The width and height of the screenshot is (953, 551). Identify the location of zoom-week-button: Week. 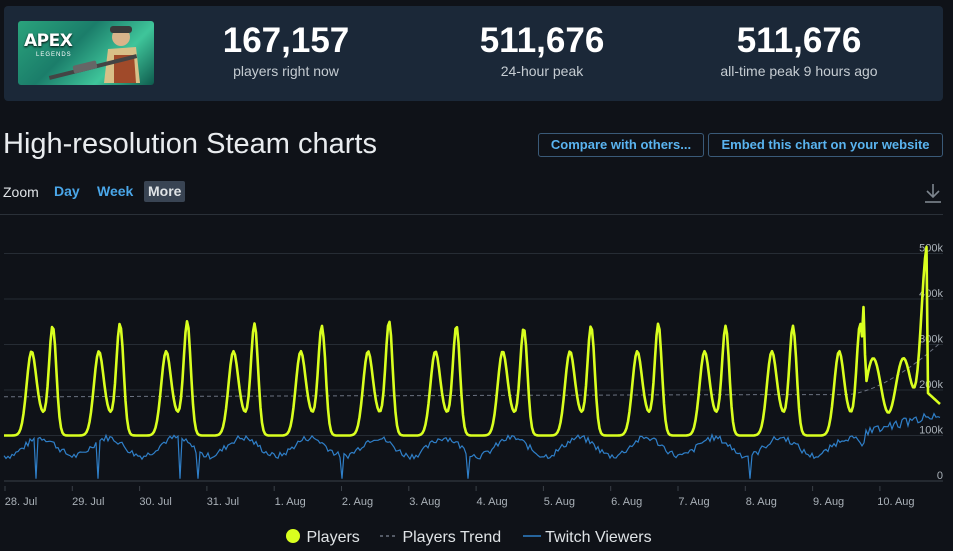
(115, 191).